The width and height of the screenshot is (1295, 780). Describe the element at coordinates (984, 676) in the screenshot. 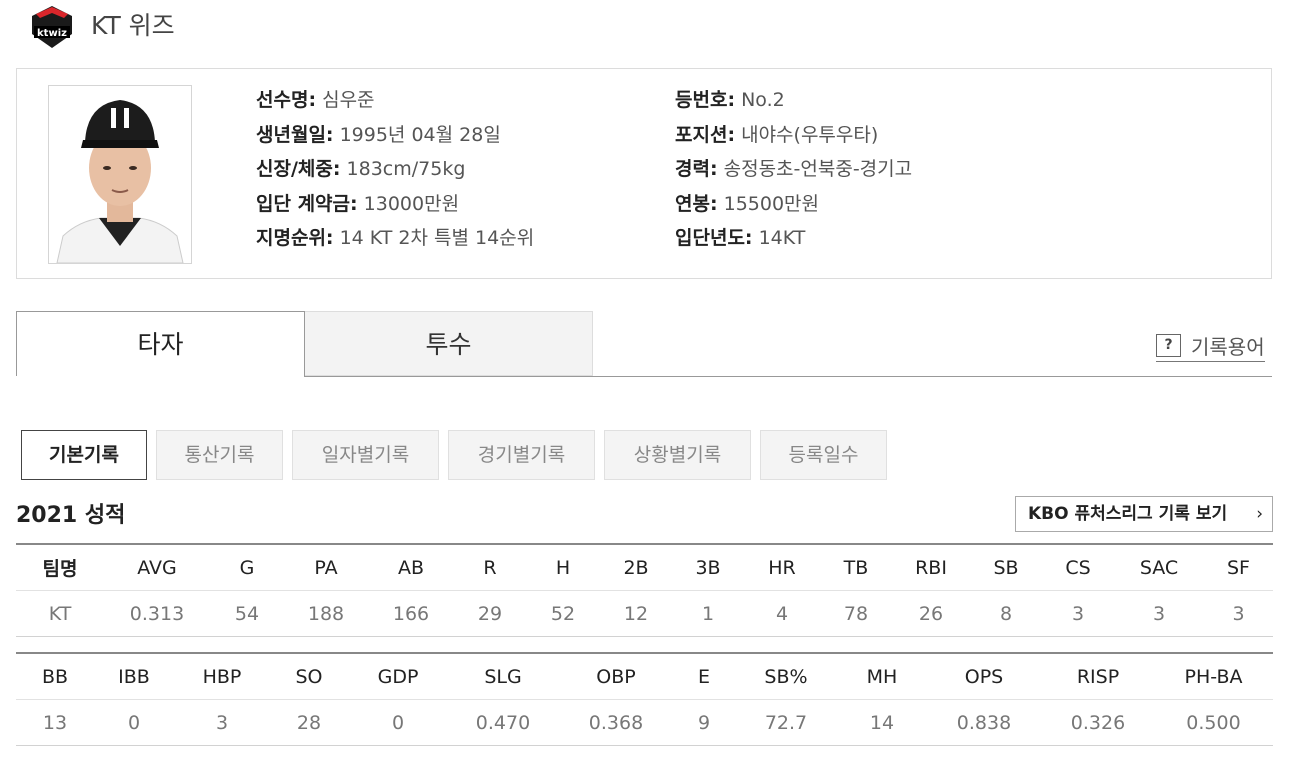

I see `col-header: OPS` at that location.